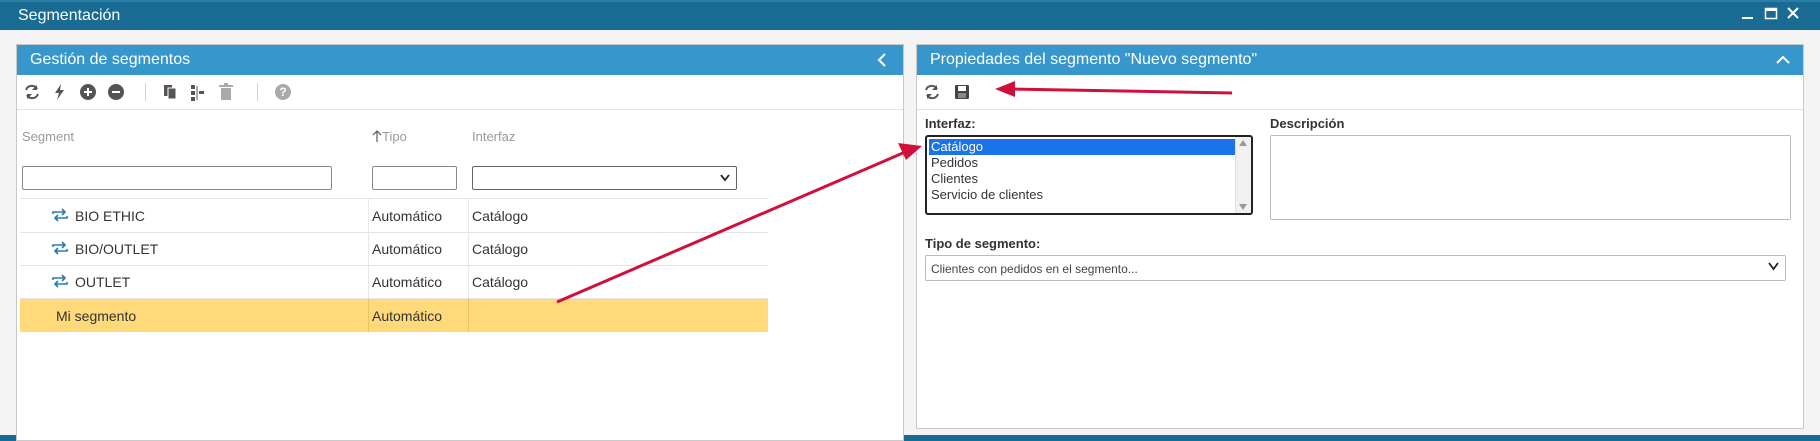 Image resolution: width=1820 pixels, height=441 pixels. What do you see at coordinates (739, 223) in the screenshot?
I see `arrow-to-interfaz` at bounding box center [739, 223].